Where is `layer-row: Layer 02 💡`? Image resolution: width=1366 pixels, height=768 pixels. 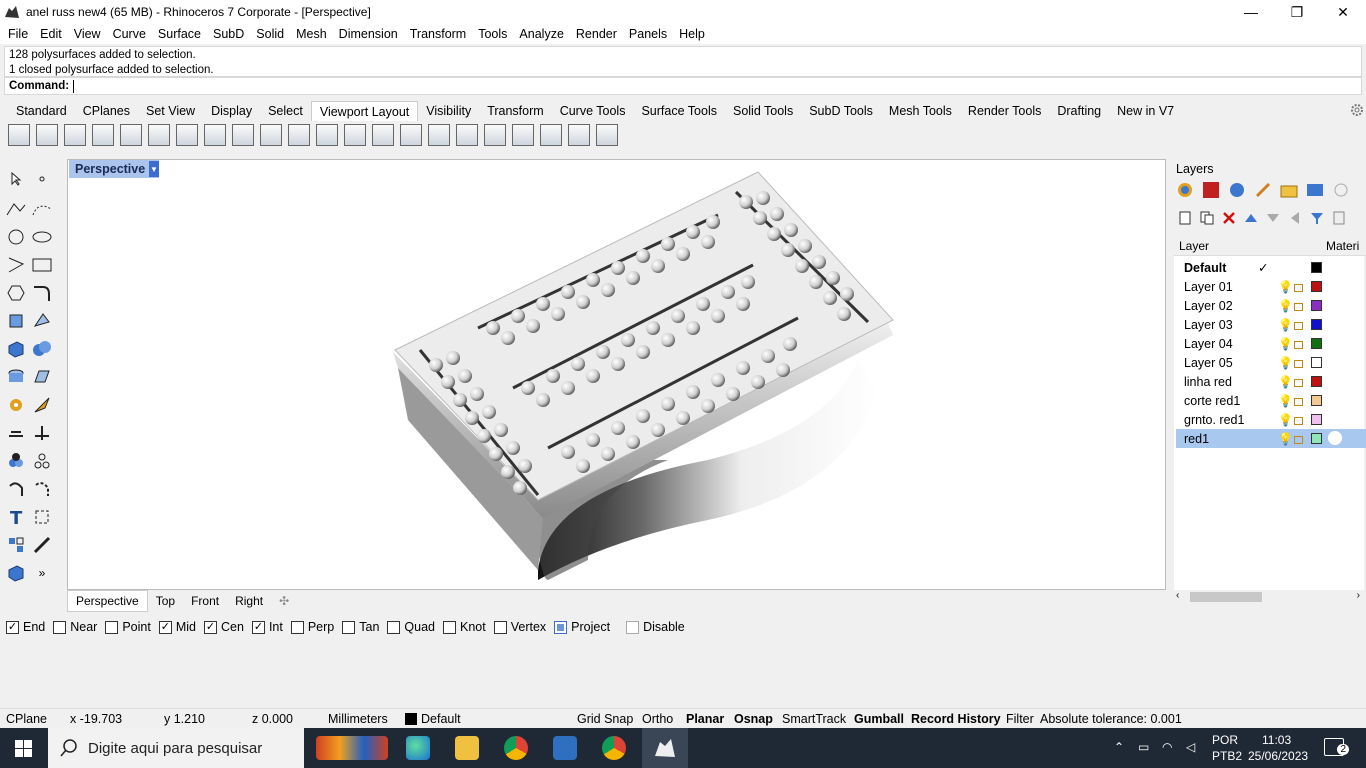
layer-row: Layer 02 💡 is located at coordinates (1271, 305).